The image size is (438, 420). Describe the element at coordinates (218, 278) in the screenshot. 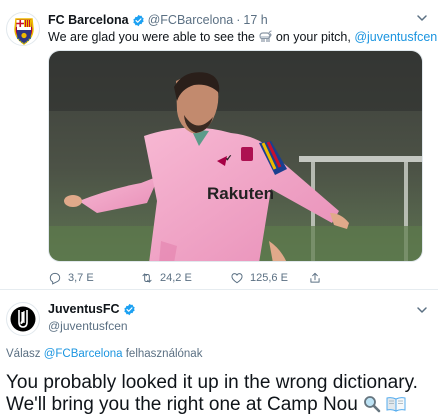

I see `tweet1-actions: 3,7 E 24,2 E 125,6 E` at that location.